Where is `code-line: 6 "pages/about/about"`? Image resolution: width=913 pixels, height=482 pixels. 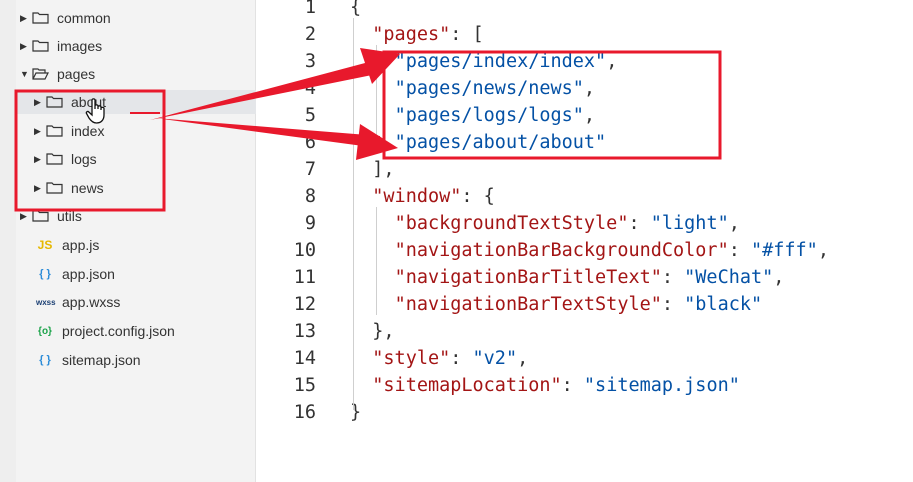
code-line: 6 "pages/about/about" is located at coordinates (431, 142).